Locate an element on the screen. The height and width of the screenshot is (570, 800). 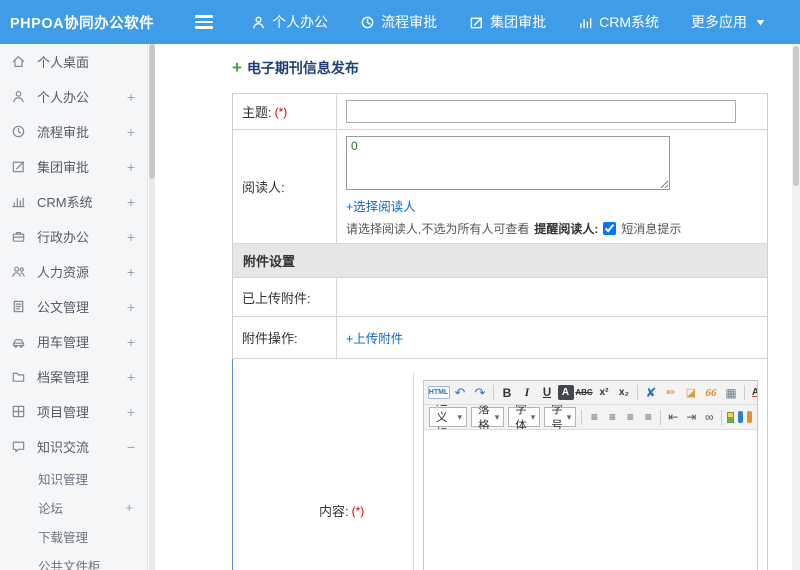
sidebar-item-crm: CRM系统 + is located at coordinates (73, 201).